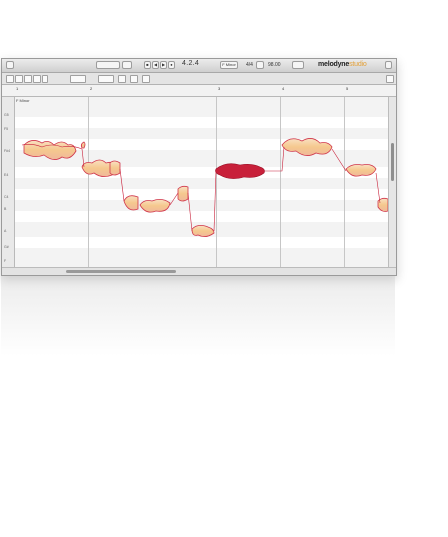 The width and height of the screenshot is (448, 537). What do you see at coordinates (198, 316) in the screenshot?
I see `window-reflection` at bounding box center [198, 316].